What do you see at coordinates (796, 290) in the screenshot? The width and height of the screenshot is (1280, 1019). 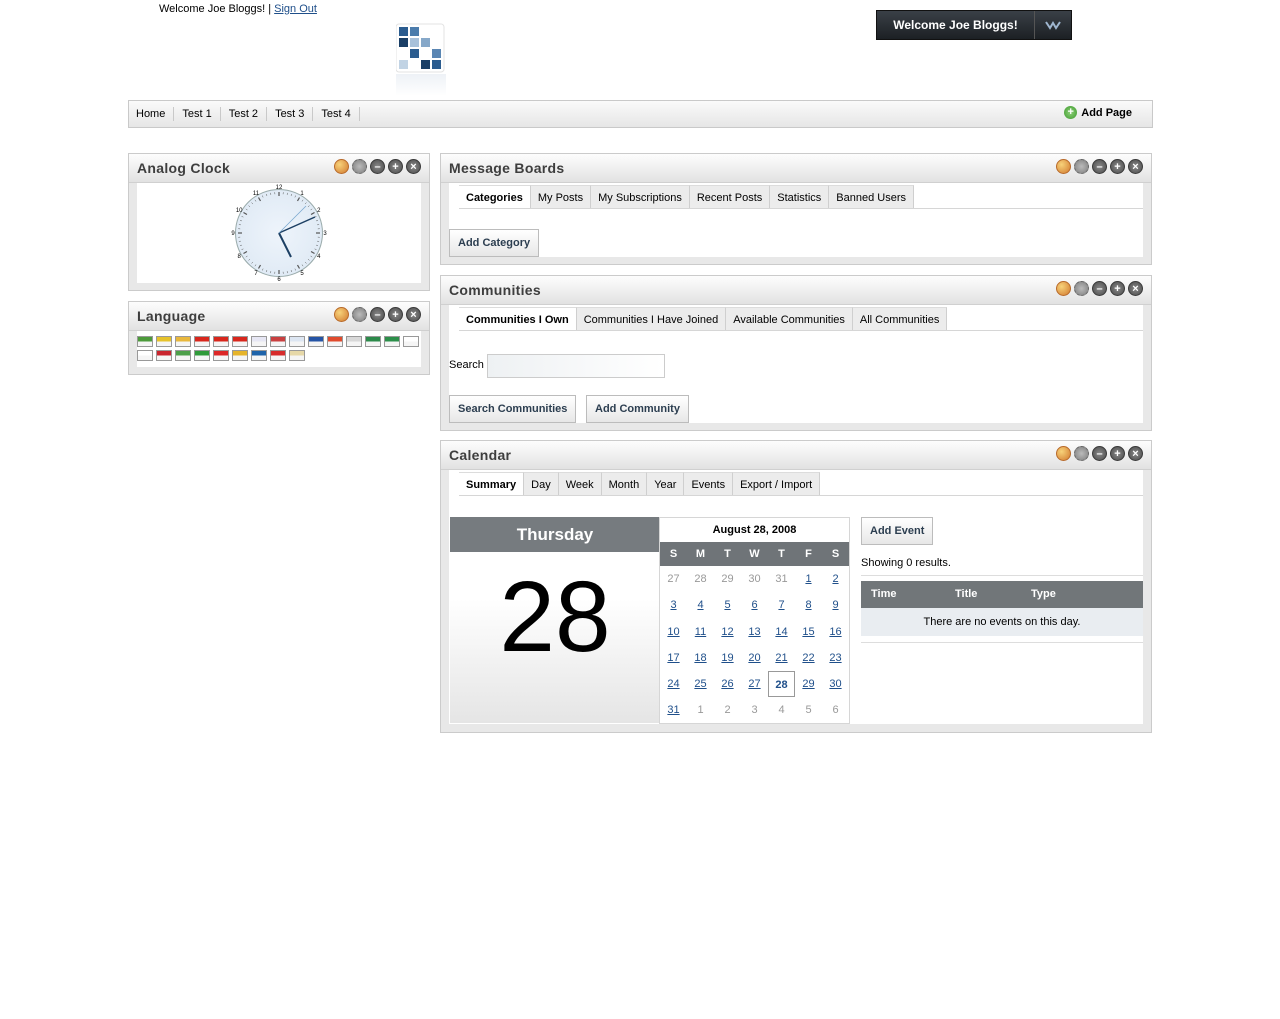 I see `portlet-title-bar: Communities – + ×` at bounding box center [796, 290].